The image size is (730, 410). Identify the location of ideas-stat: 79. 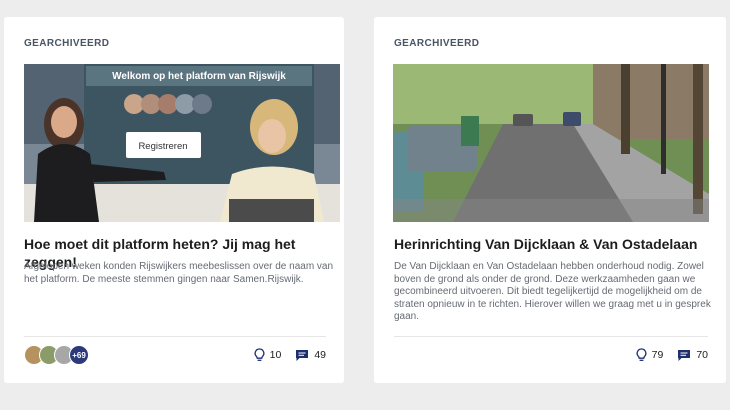
(650, 355).